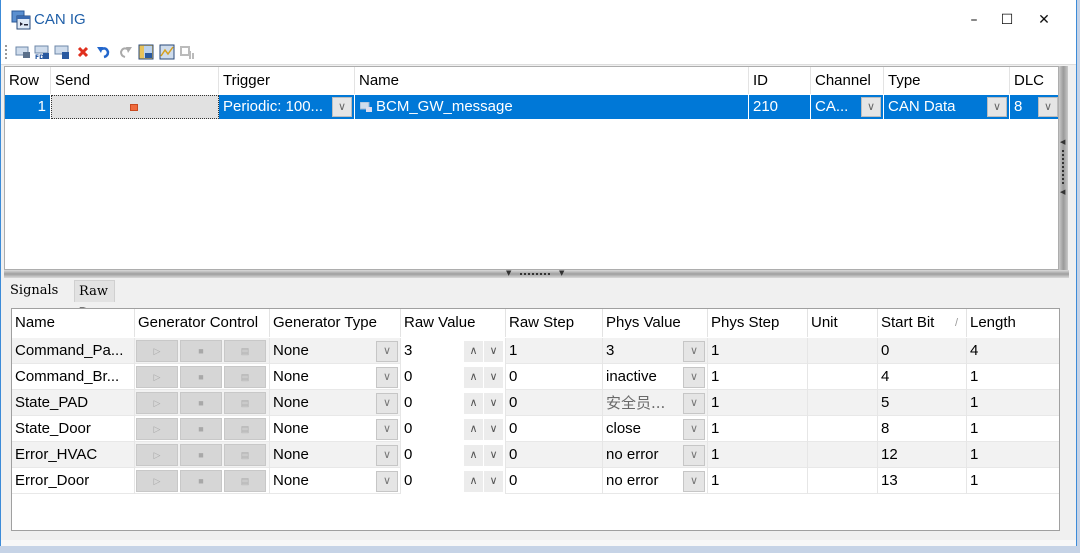  What do you see at coordinates (1062, 142) in the screenshot?
I see `collapse-left-icon: ◀` at bounding box center [1062, 142].